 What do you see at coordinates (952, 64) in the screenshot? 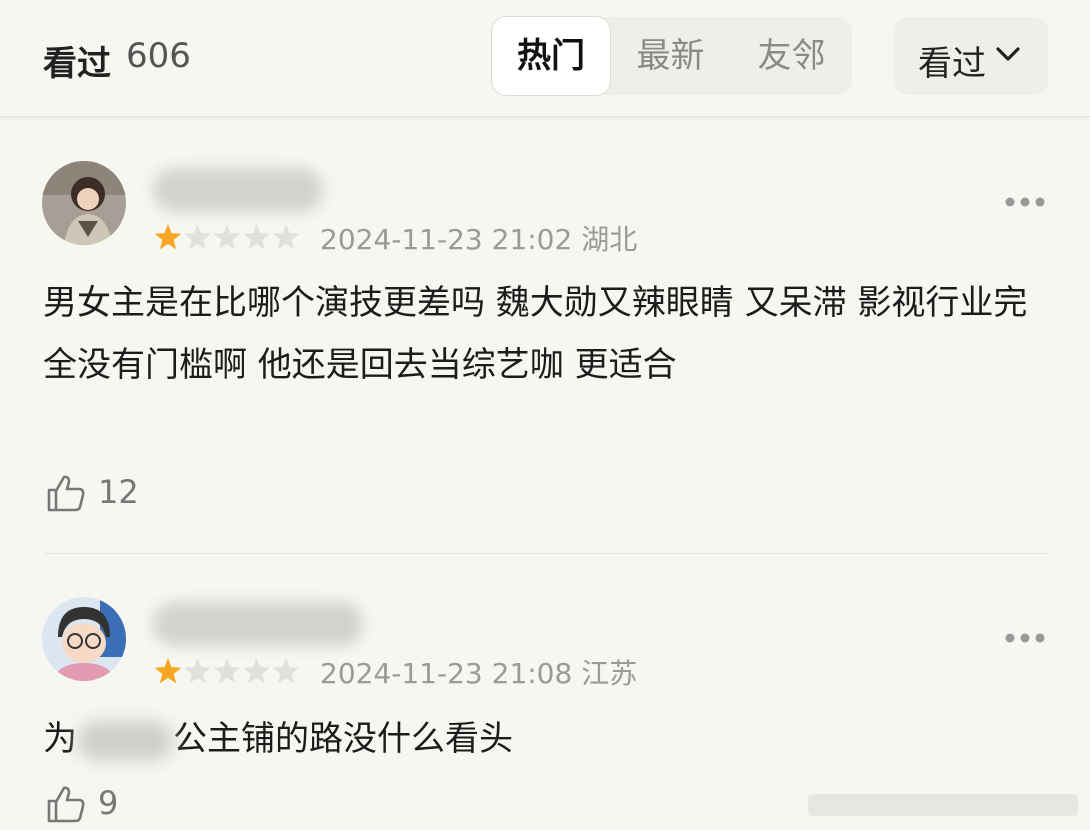
I see `filter-label: 看过` at bounding box center [952, 64].